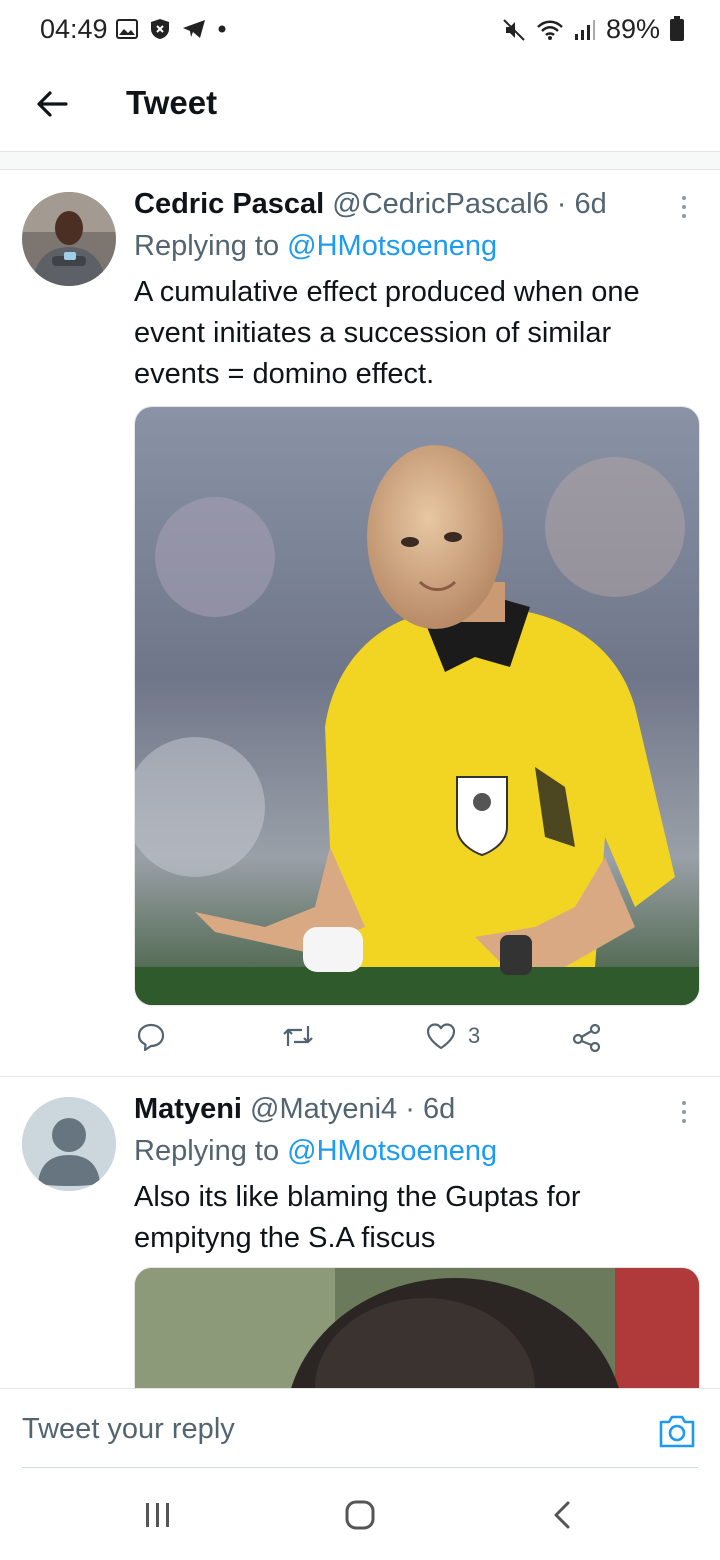 The width and height of the screenshot is (720, 1560). I want to click on camera-button, so click(677, 1431).